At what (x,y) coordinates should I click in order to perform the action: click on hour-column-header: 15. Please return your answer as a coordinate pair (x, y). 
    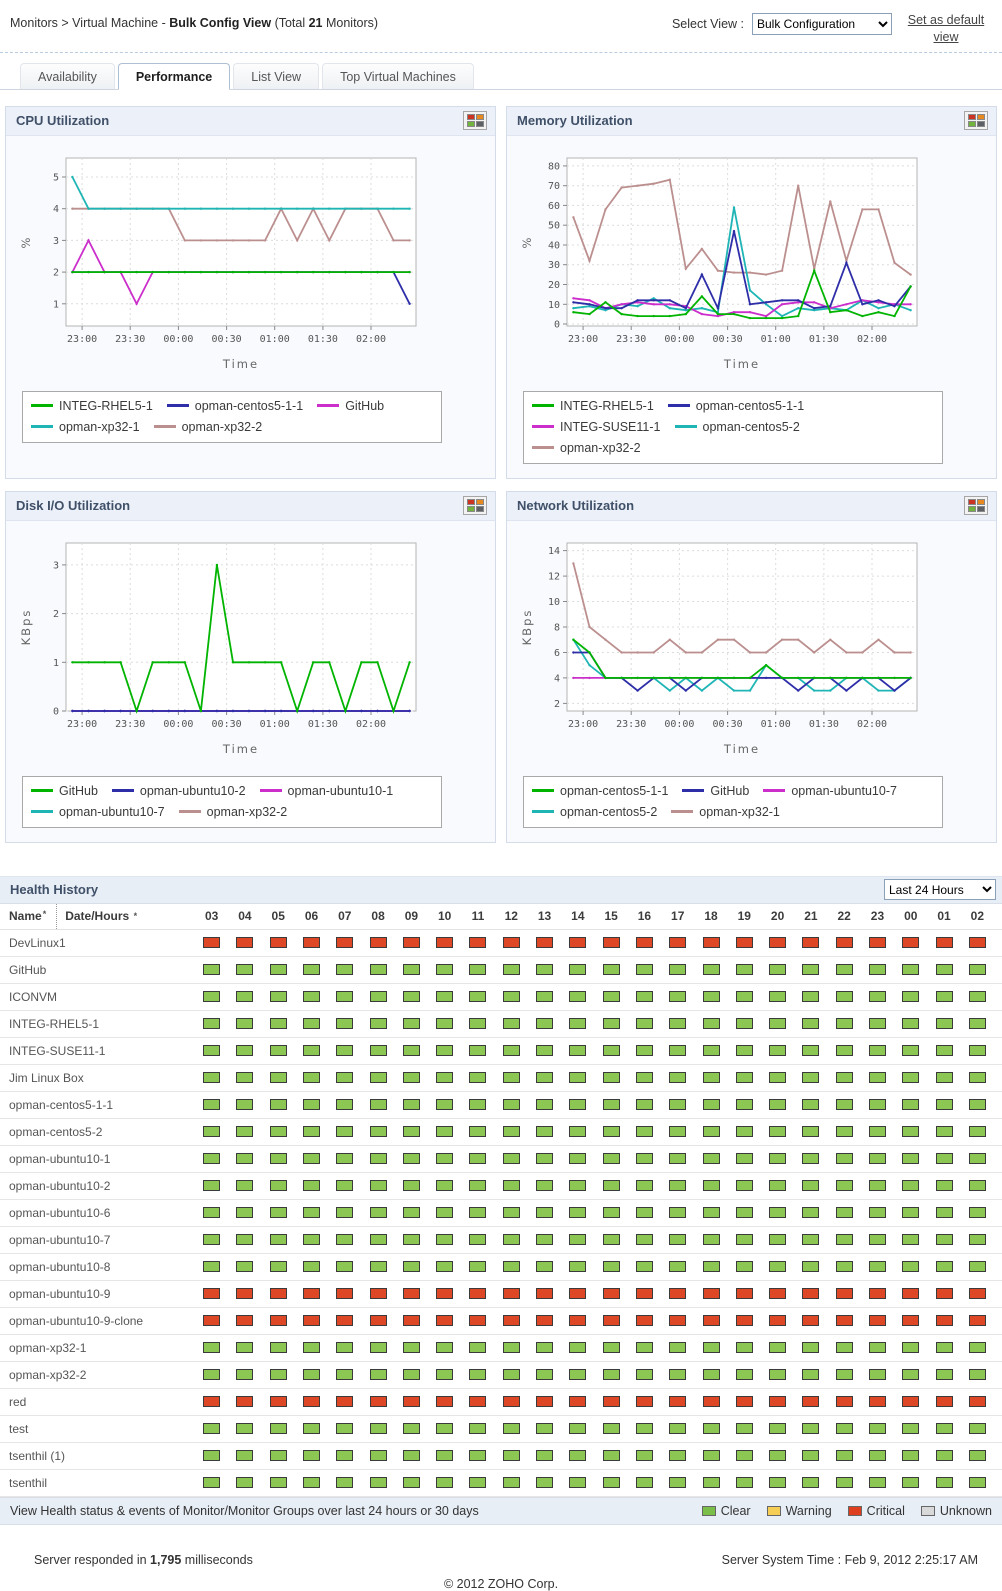
    Looking at the image, I should click on (611, 916).